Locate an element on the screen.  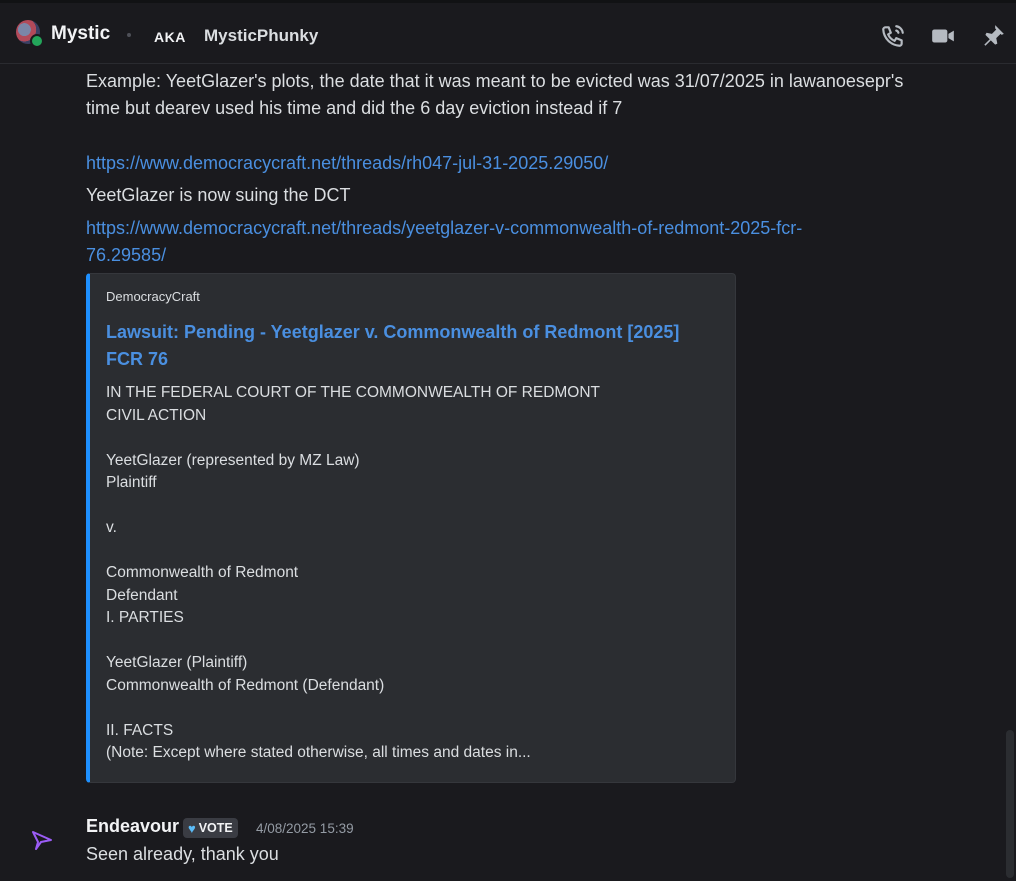
role-badge: ♥ VOTE is located at coordinates (210, 828).